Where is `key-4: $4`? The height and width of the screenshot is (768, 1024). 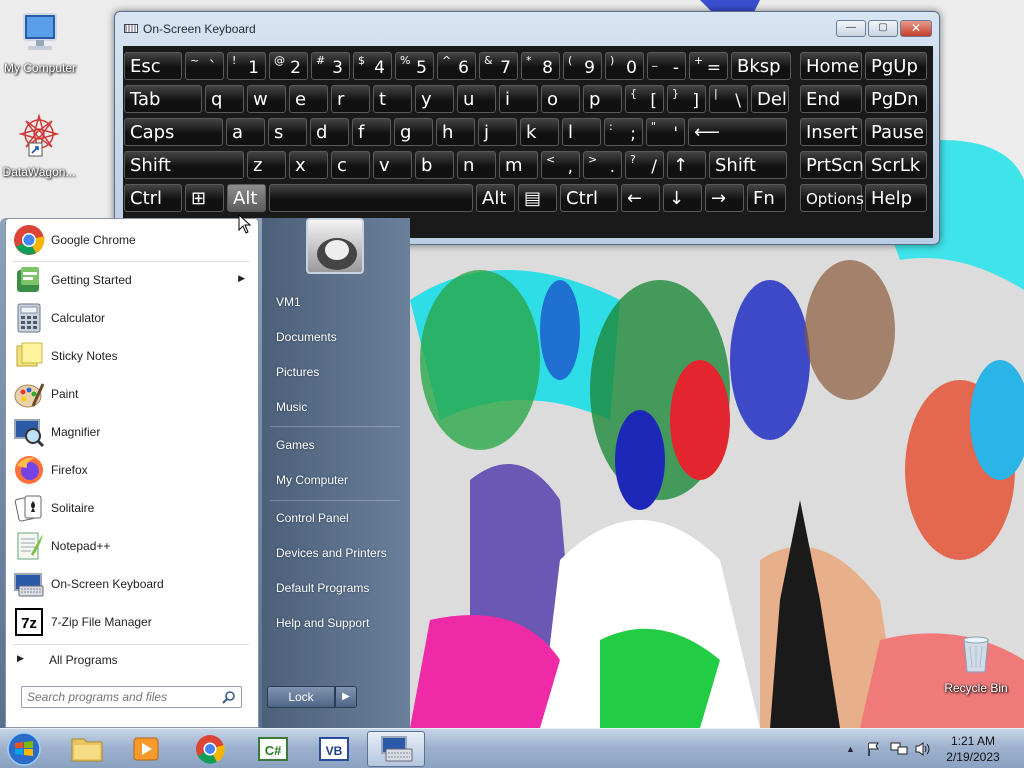
key-4: $4 is located at coordinates (372, 66).